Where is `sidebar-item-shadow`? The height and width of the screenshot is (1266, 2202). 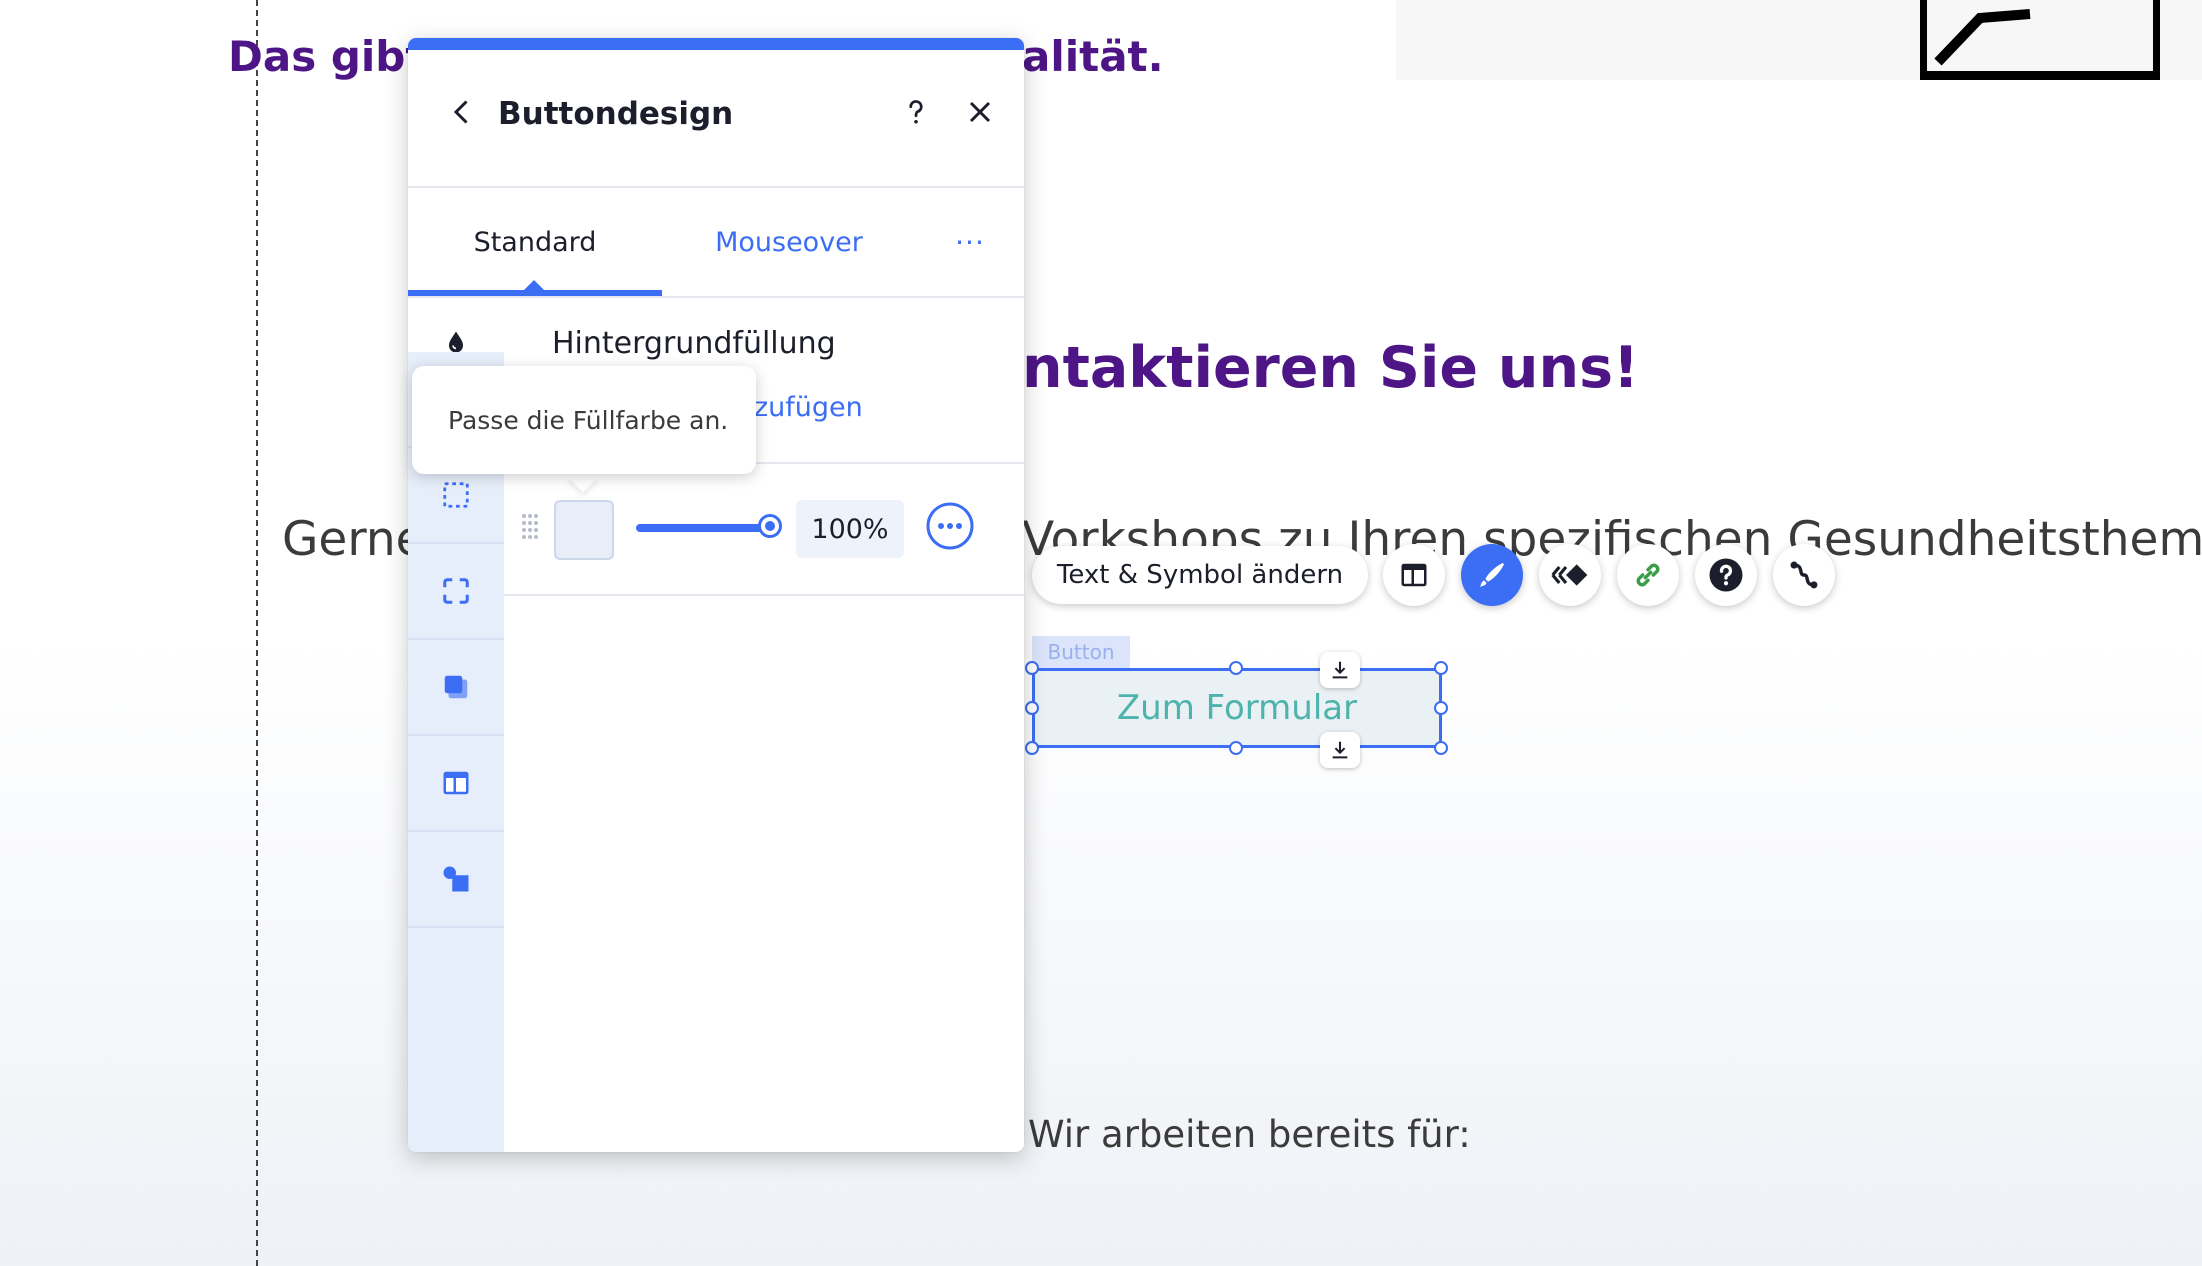 sidebar-item-shadow is located at coordinates (456, 688).